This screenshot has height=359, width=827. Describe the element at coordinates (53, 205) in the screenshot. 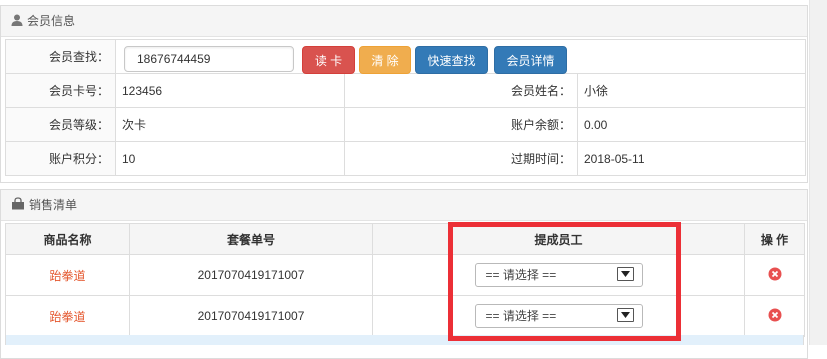

I see `sales-list-title: 销售清单` at that location.